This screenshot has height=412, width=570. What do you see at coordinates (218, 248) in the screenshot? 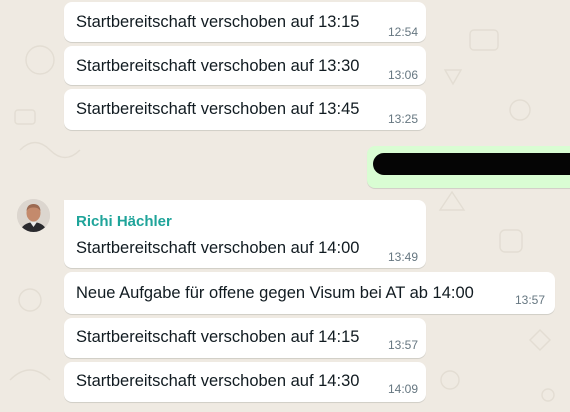
I see `message-text: Startbereitschaft verschoben auf 14:00` at bounding box center [218, 248].